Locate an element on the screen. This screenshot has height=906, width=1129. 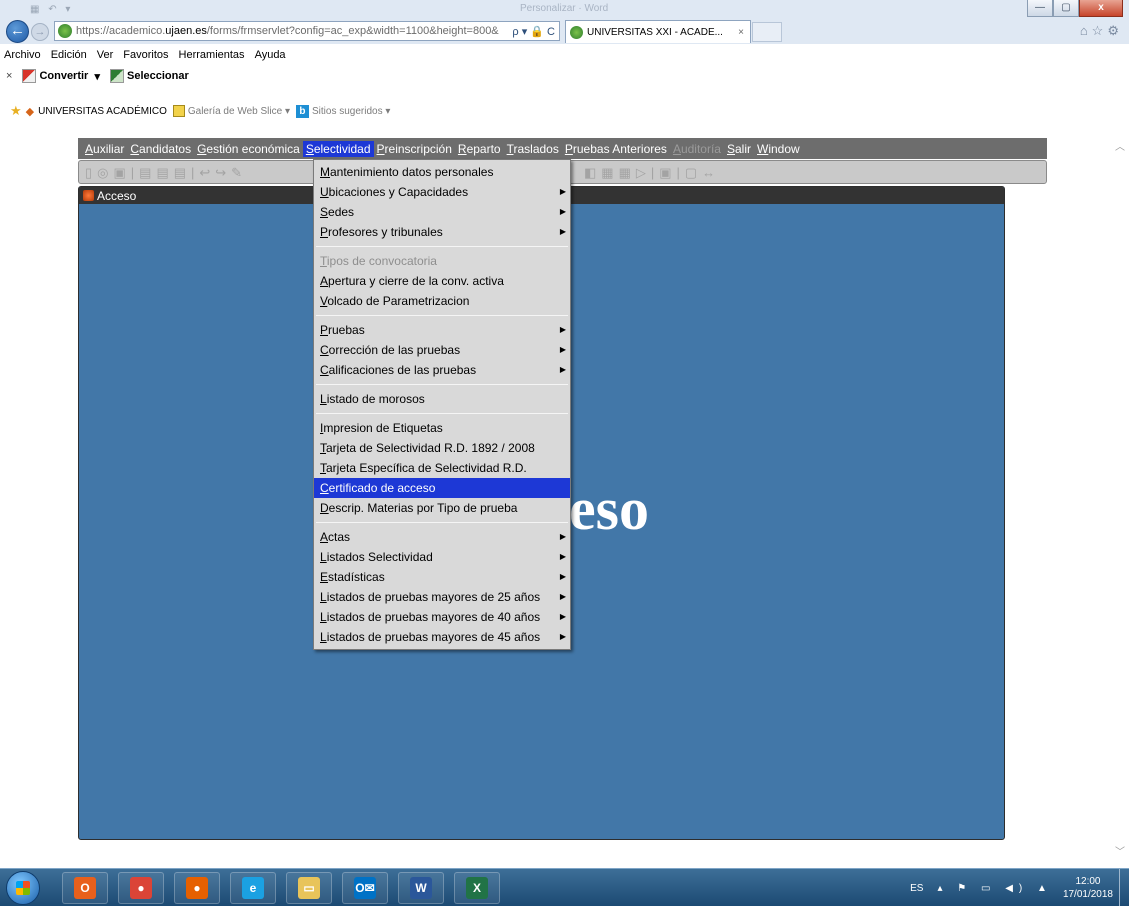
dropdown-item-4-4: Descrip. Materias por Tipo de prueba is located at coordinates (442, 508).